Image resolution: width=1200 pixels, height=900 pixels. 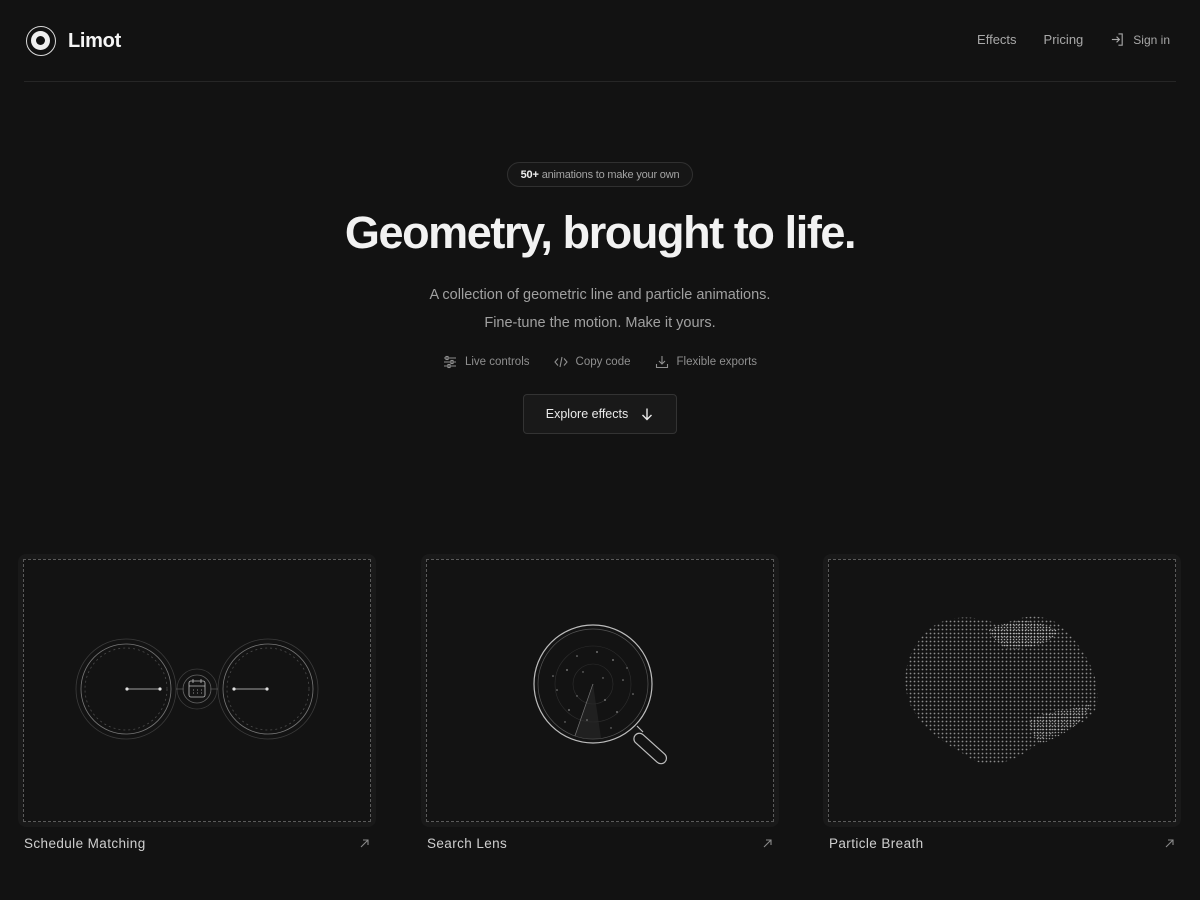 I want to click on sign-in-icon, so click(x=1118, y=39).